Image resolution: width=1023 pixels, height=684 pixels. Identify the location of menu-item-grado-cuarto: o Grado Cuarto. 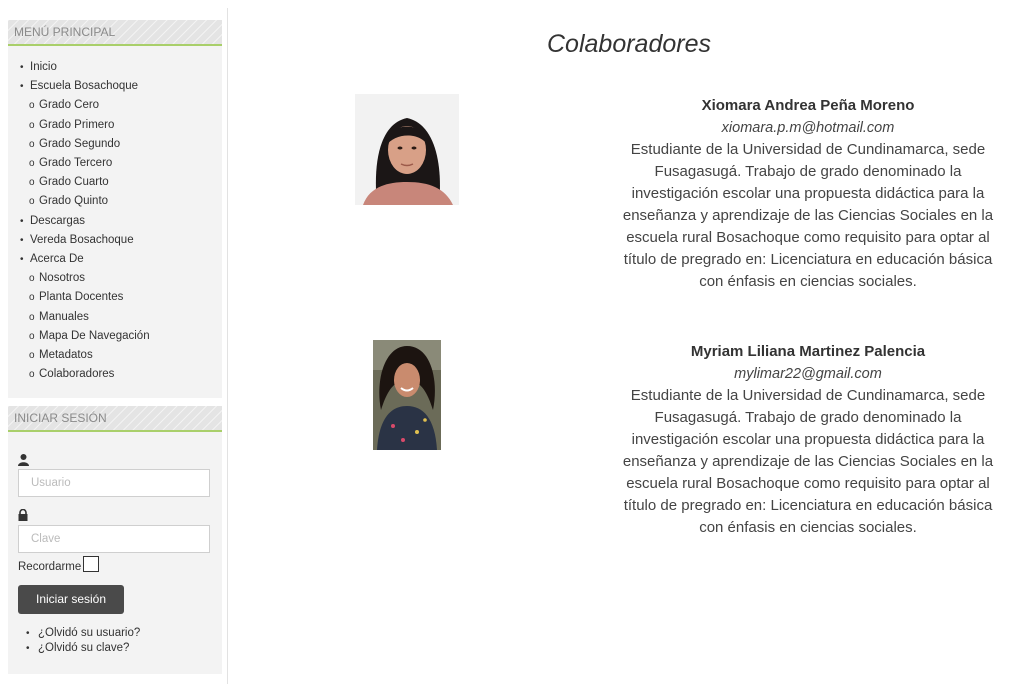
(115, 182).